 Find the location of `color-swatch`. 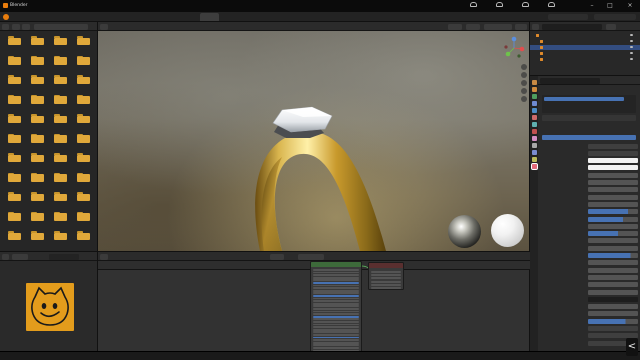

color-swatch is located at coordinates (613, 168).